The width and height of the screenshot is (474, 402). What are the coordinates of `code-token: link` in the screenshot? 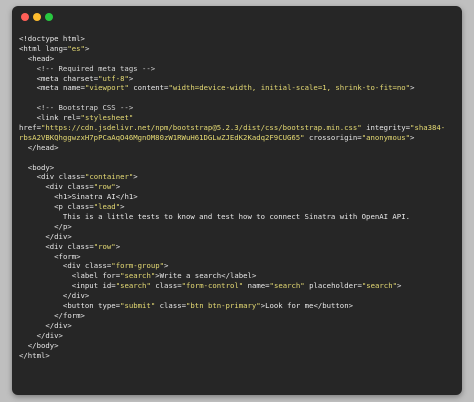 It's located at (49, 118).